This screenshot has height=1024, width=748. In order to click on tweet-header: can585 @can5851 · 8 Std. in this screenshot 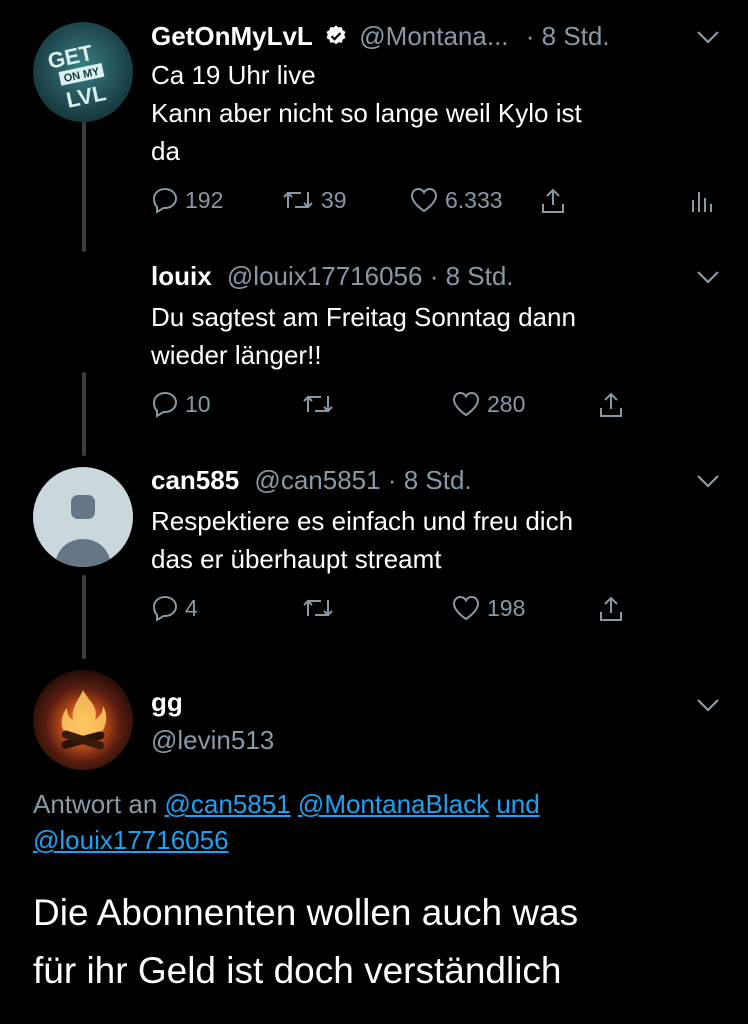, I will do `click(311, 480)`.